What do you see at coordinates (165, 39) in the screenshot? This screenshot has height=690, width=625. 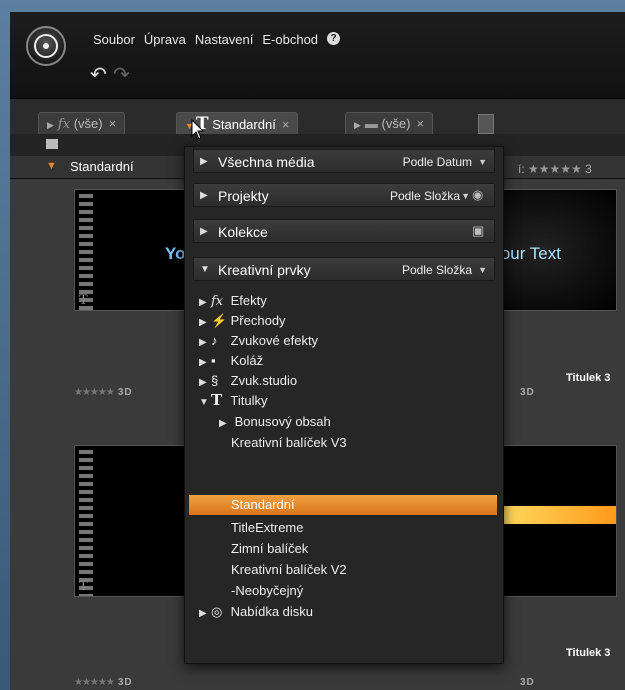 I see `menu-uprava: Úprava` at bounding box center [165, 39].